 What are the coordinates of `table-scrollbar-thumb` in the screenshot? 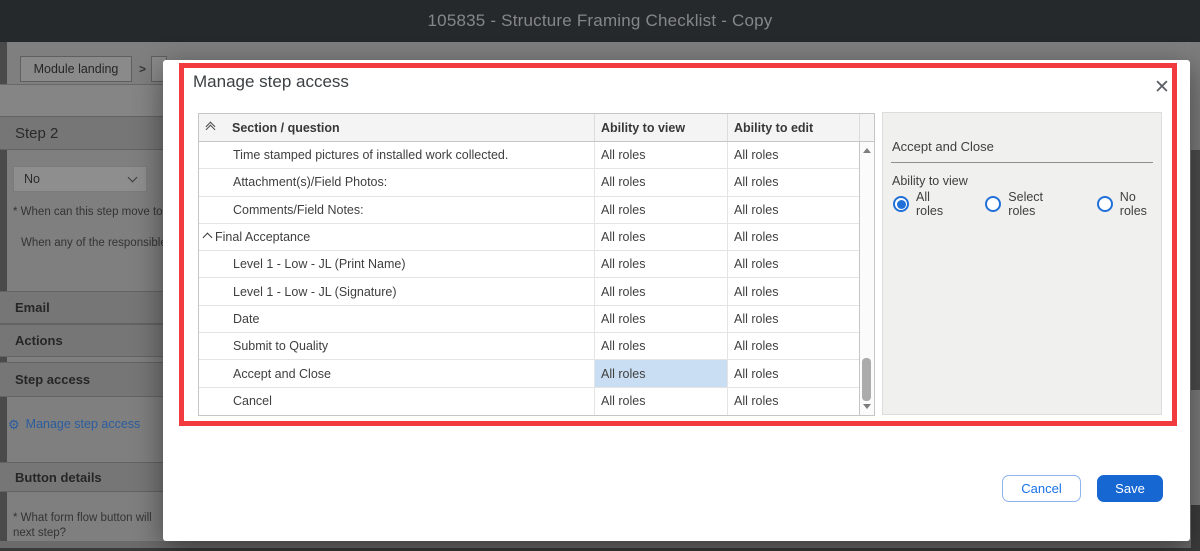 It's located at (866, 379).